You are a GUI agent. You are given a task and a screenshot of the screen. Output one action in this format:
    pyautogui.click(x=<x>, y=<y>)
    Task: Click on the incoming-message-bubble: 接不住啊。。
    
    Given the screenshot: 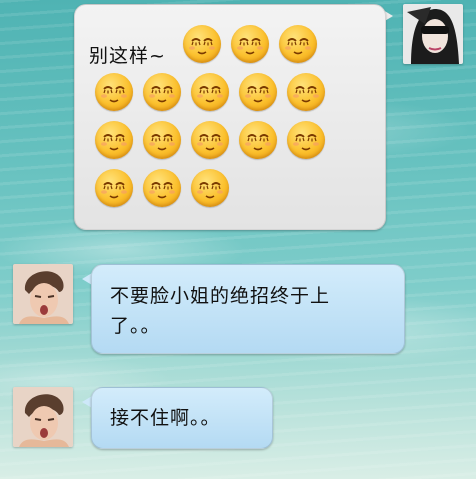 What is the action you would take?
    pyautogui.click(x=182, y=418)
    